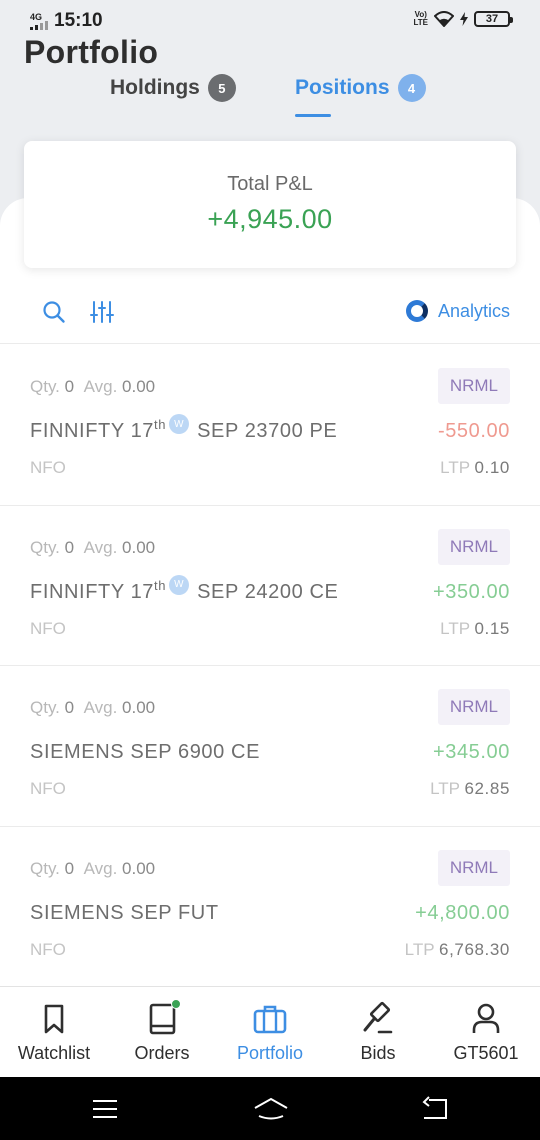  Describe the element at coordinates (378, 1017) in the screenshot. I see `gavel-icon` at that location.